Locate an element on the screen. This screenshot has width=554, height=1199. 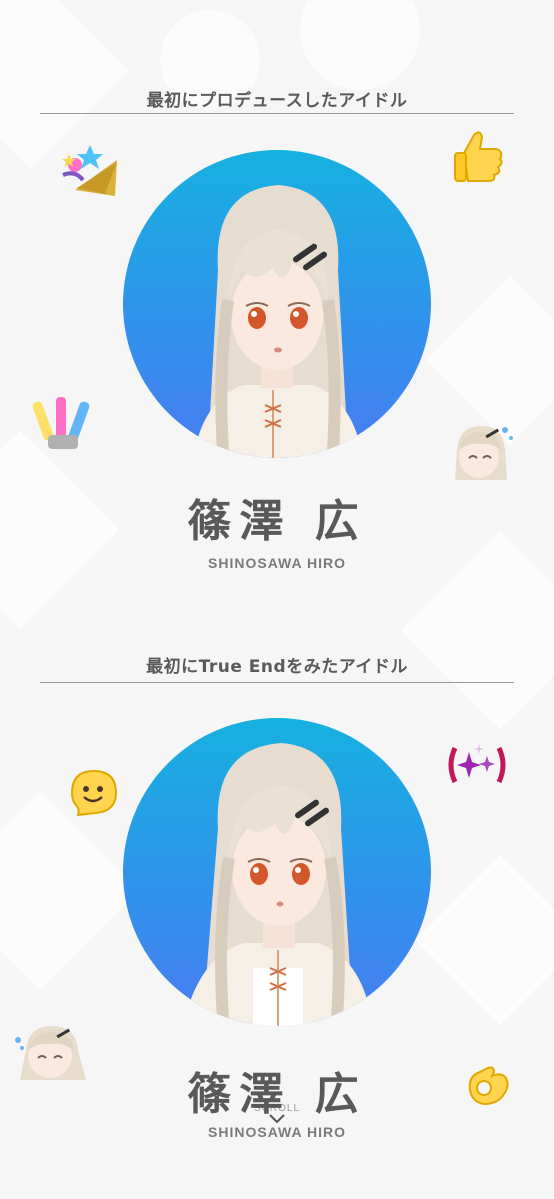
section-title: 最初にプロデュースしたアイドル is located at coordinates (277, 101).